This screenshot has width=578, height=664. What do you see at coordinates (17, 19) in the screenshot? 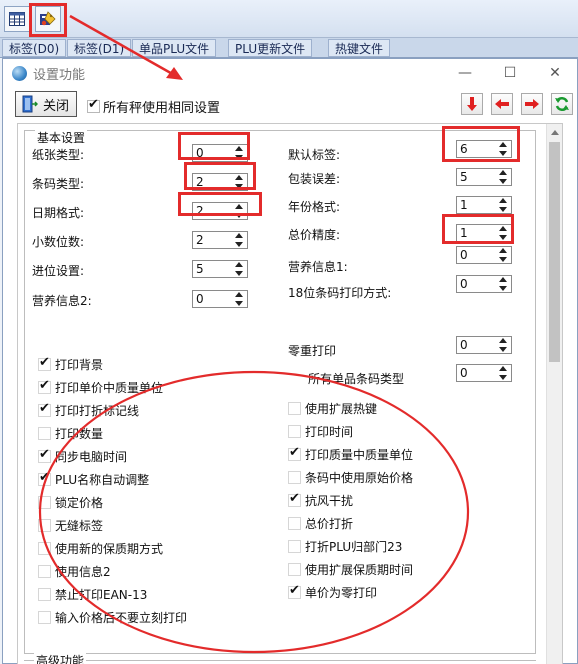
I see `table-icon` at bounding box center [17, 19].